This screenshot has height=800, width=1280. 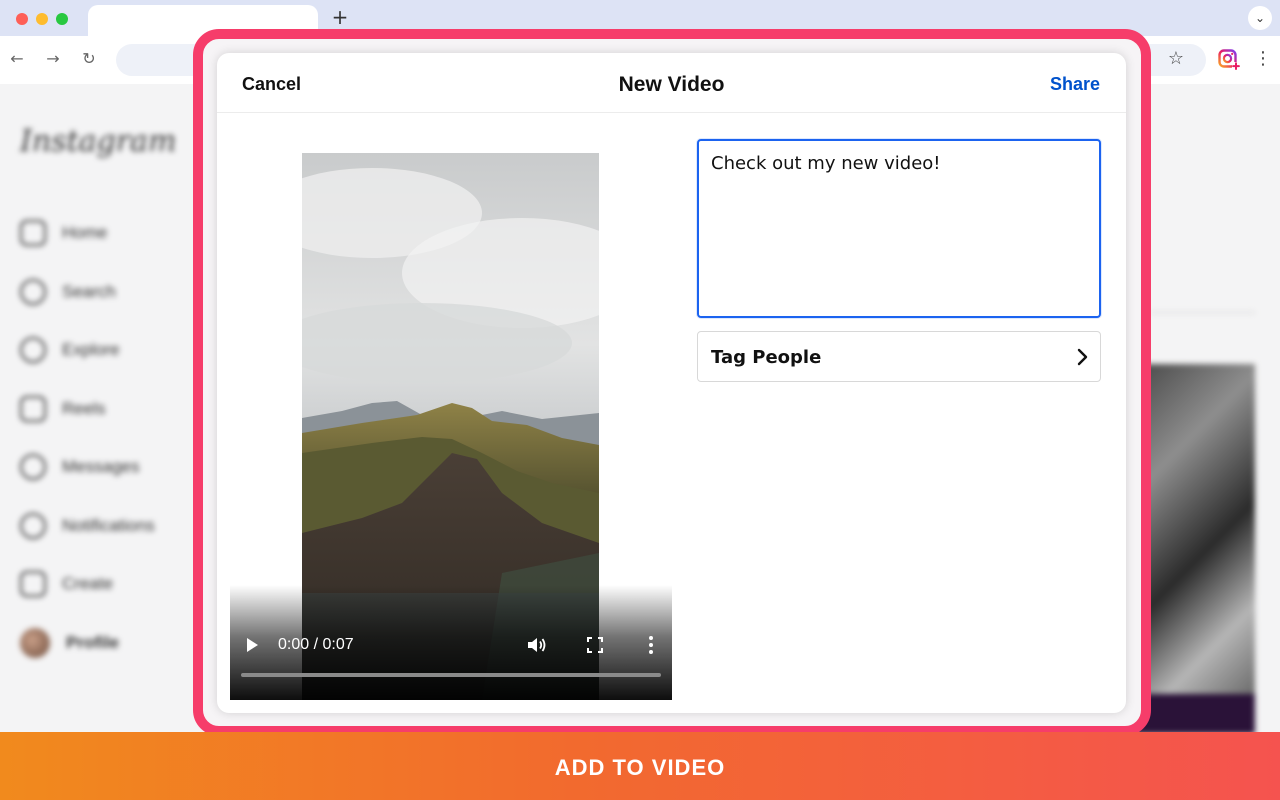 What do you see at coordinates (42, 19) in the screenshot?
I see `minimize-window-button` at bounding box center [42, 19].